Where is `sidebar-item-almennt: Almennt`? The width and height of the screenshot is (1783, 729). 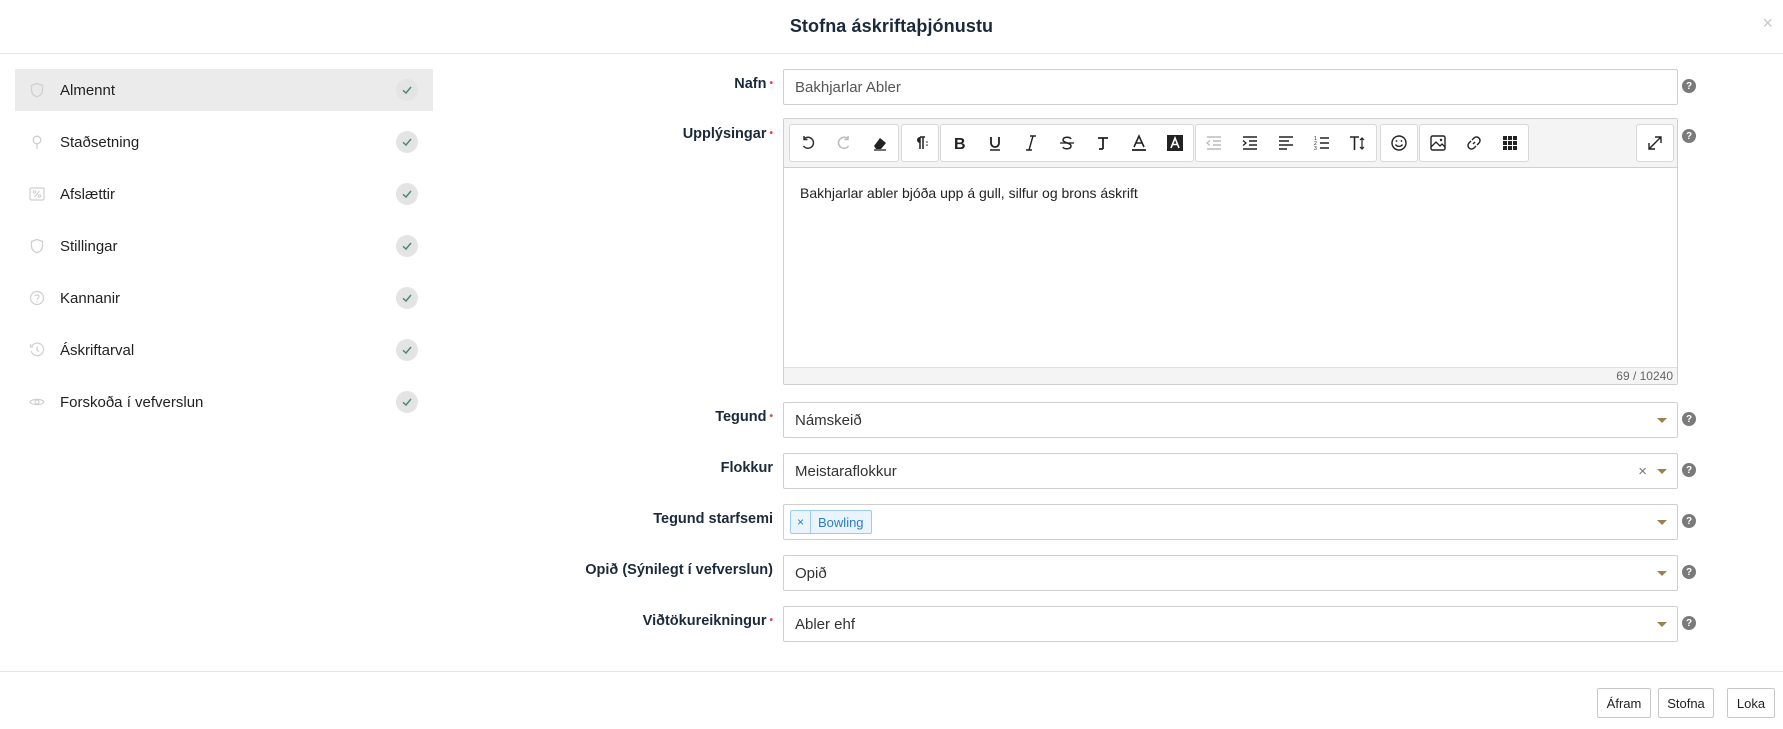
sidebar-item-almennt: Almennt is located at coordinates (224, 90).